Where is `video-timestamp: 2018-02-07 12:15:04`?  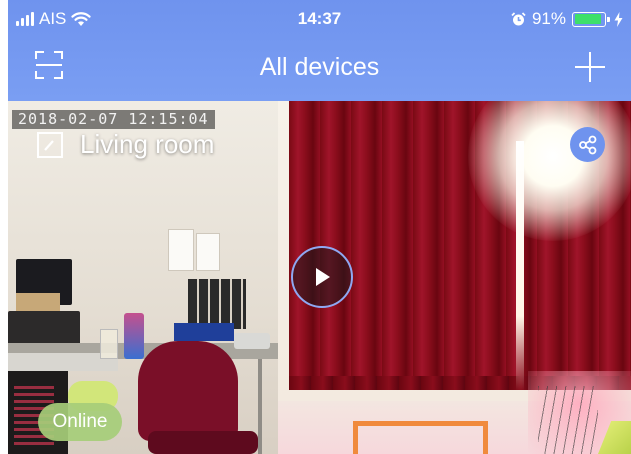 video-timestamp: 2018-02-07 12:15:04 is located at coordinates (113, 119).